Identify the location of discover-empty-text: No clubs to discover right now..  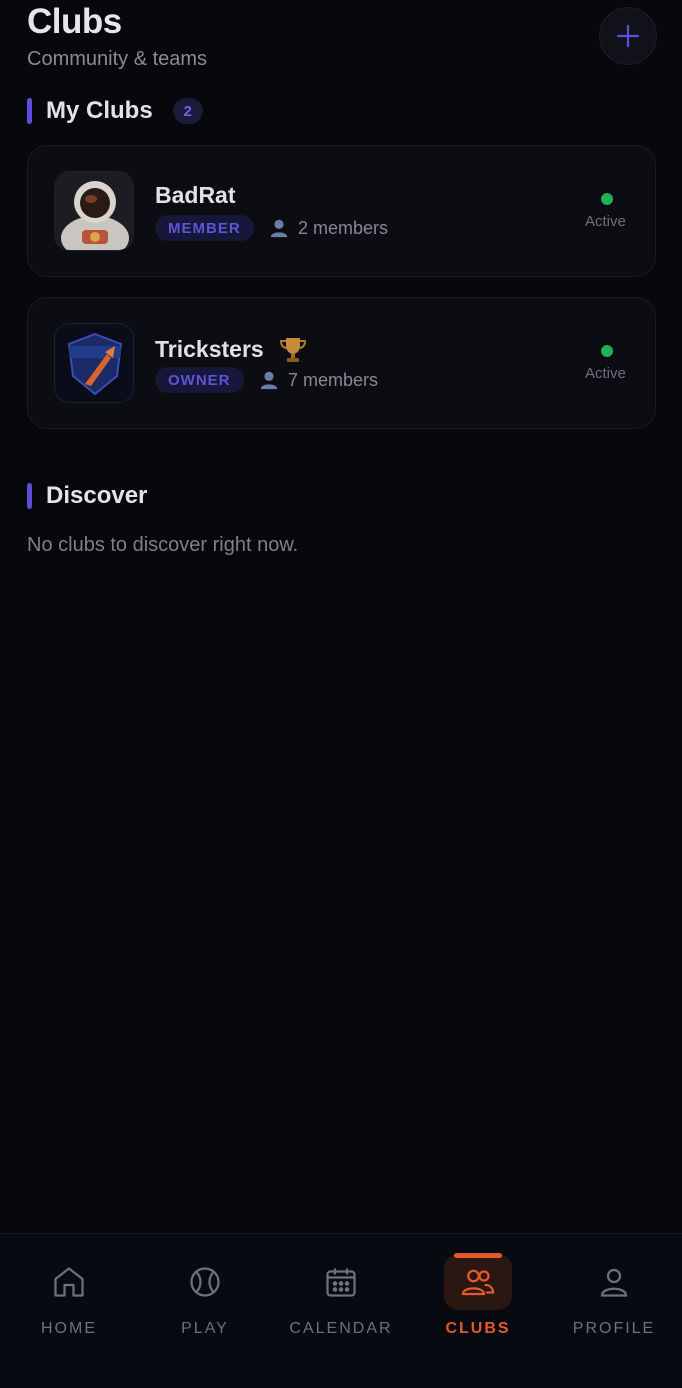
(163, 545).